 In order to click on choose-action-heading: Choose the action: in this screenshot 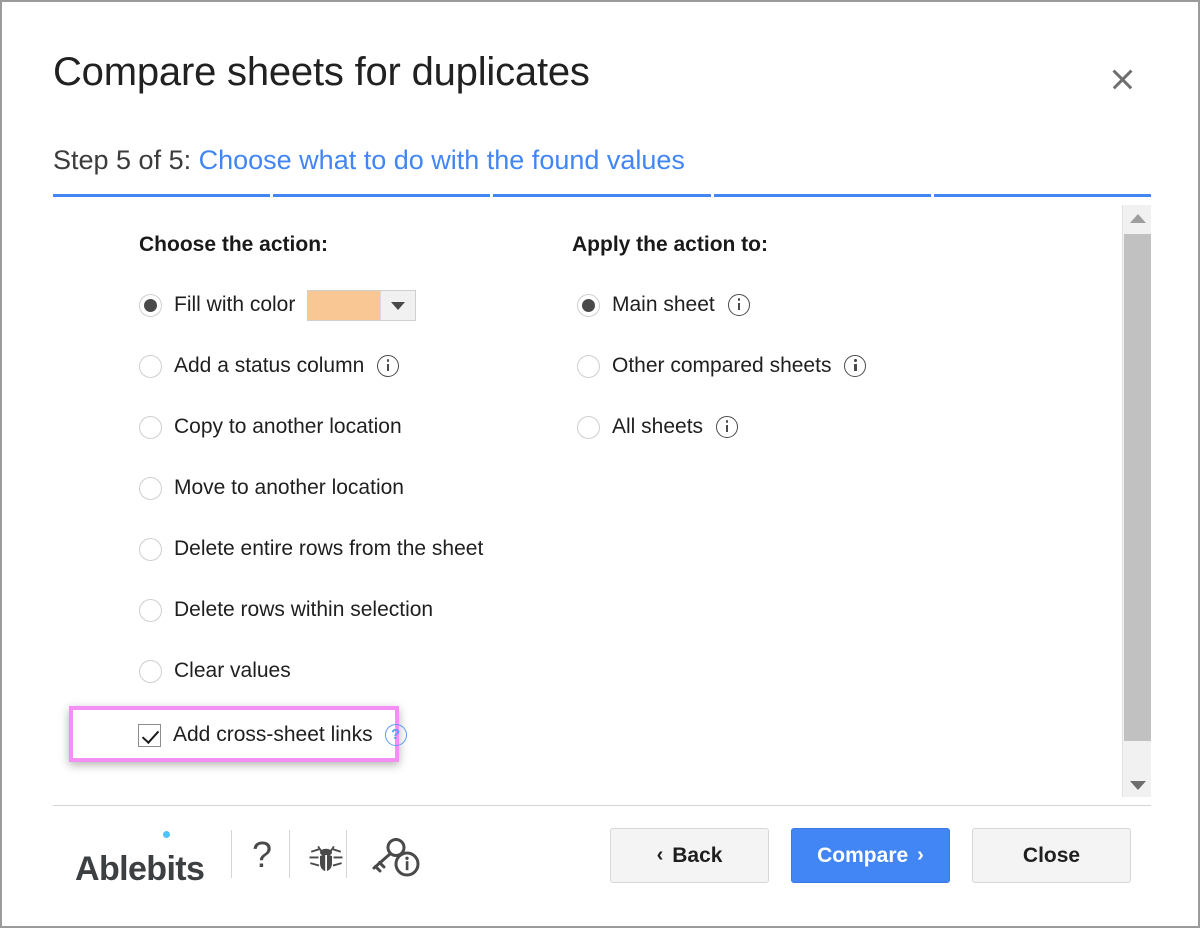, I will do `click(234, 244)`.